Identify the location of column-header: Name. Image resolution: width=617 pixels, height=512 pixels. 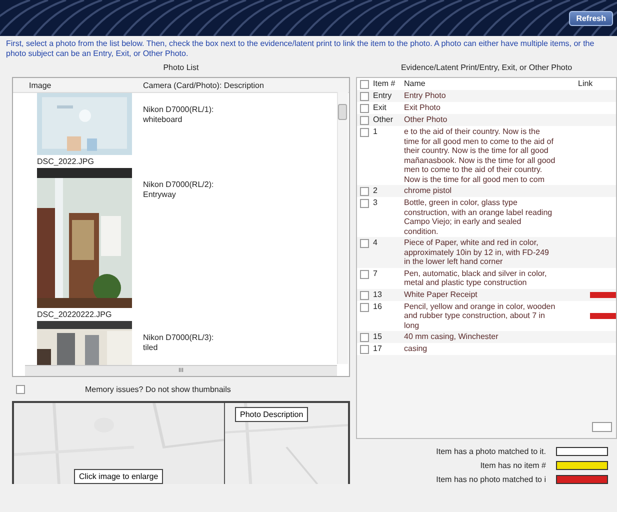
(480, 84).